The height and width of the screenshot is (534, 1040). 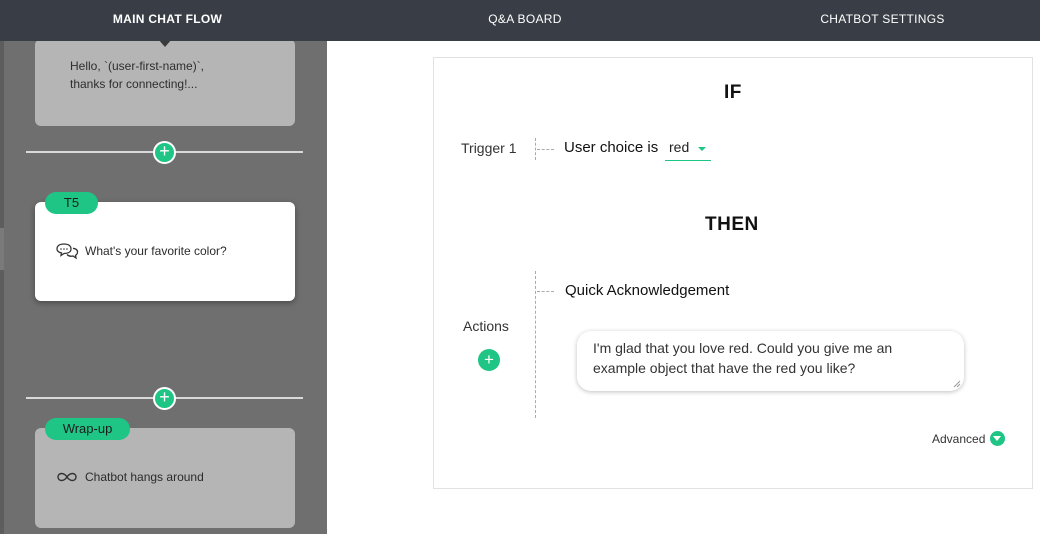 What do you see at coordinates (489, 360) in the screenshot?
I see `add-action-plus-icon: +` at bounding box center [489, 360].